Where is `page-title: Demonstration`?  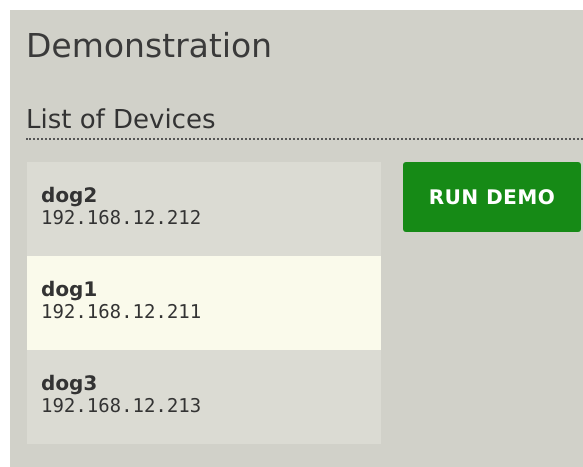
page-title: Demonstration is located at coordinates (150, 46).